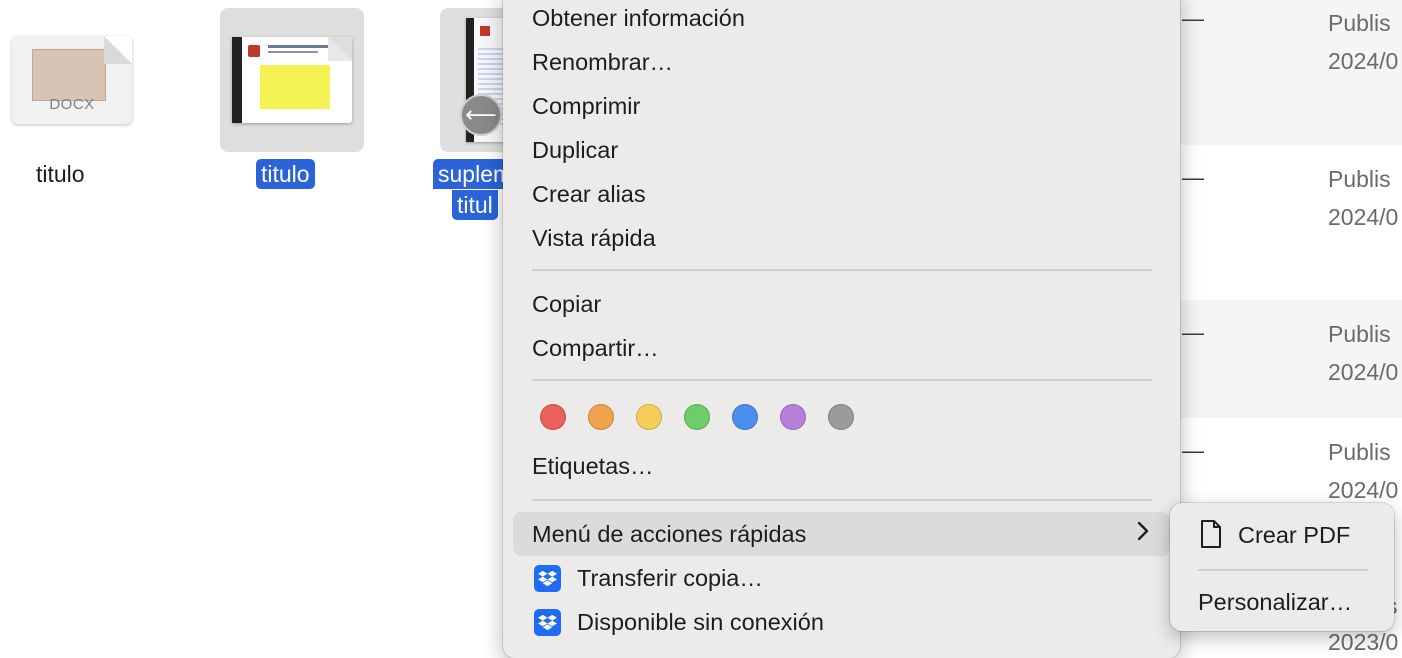 Image resolution: width=1402 pixels, height=658 pixels. Describe the element at coordinates (589, 194) in the screenshot. I see `menu-item-make-alias: Crear alias` at that location.